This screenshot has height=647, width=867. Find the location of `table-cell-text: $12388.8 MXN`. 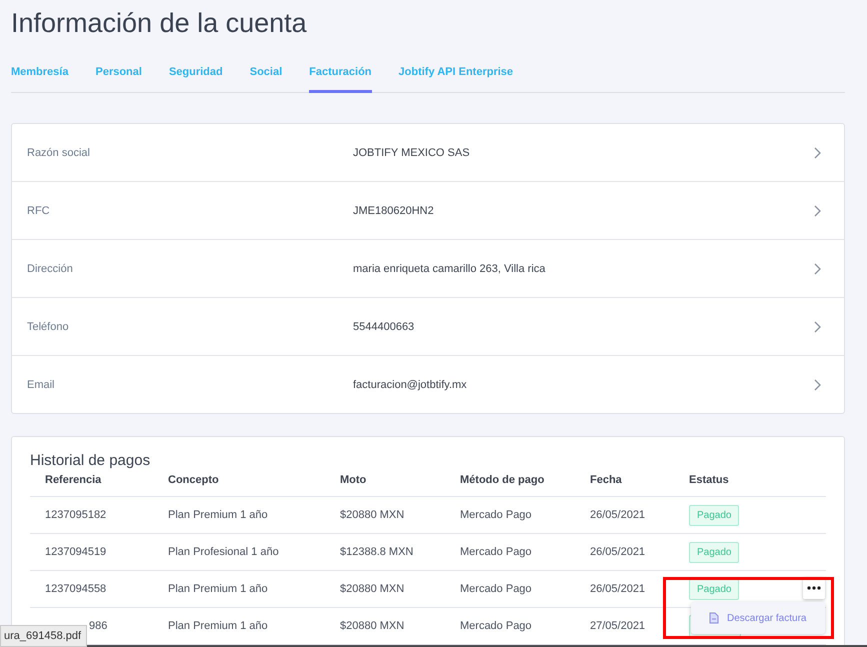

table-cell-text: $12388.8 MXN is located at coordinates (377, 552).